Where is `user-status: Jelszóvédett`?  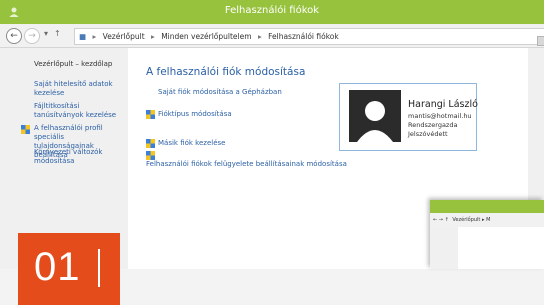 user-status: Jelszóvédett is located at coordinates (428, 134).